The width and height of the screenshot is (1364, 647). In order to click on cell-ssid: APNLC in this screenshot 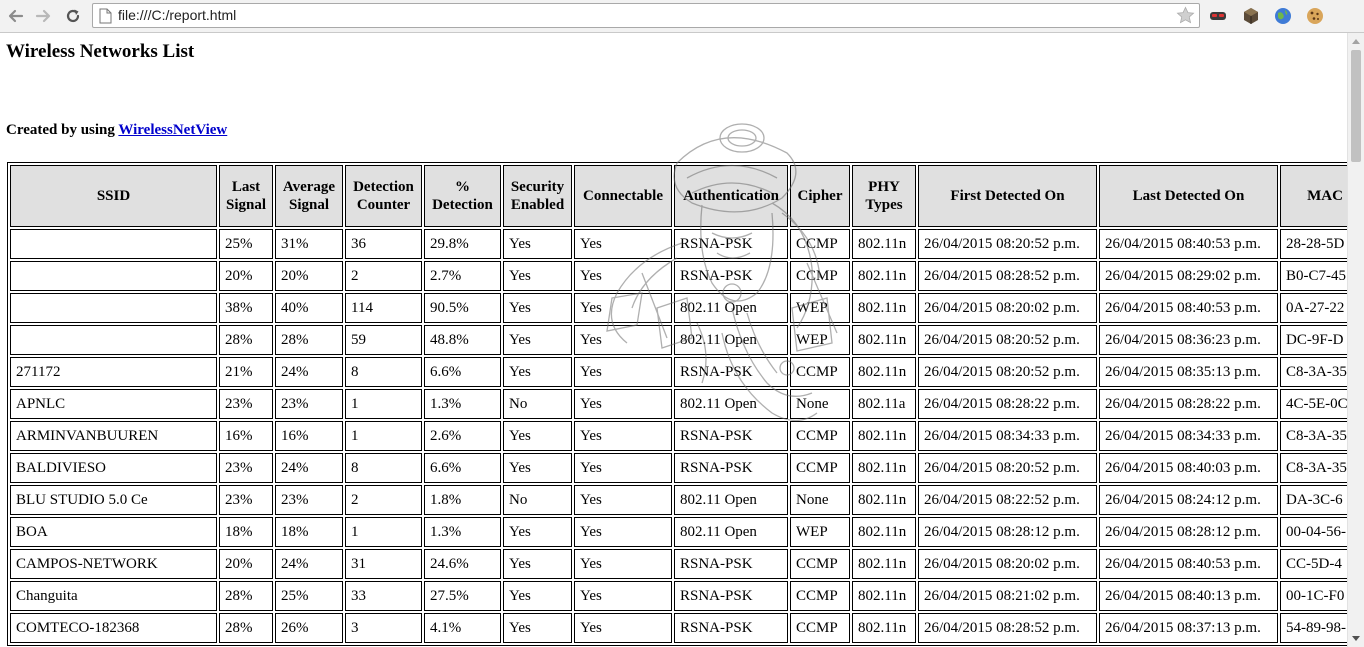, I will do `click(113, 404)`.